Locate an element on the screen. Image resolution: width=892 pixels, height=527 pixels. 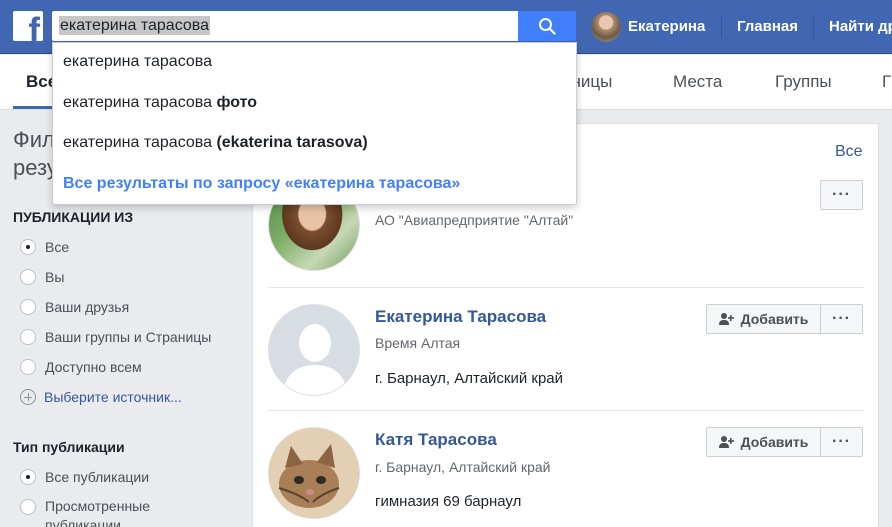
see-all-link: Все is located at coordinates (849, 152).